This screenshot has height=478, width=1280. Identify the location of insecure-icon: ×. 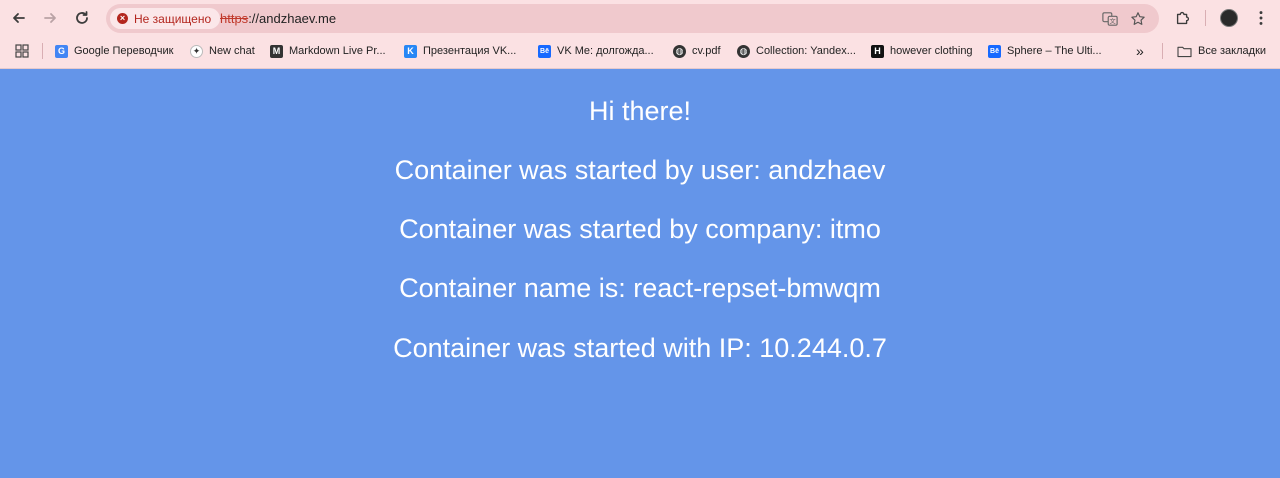
(122, 18).